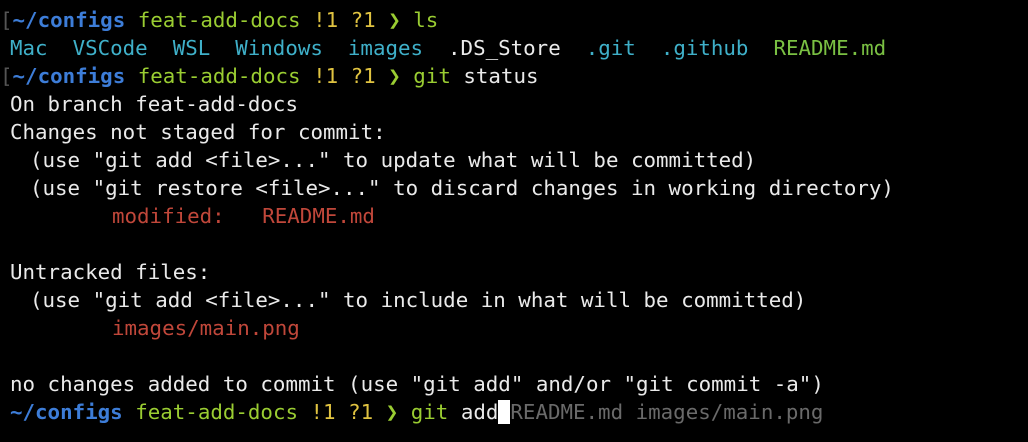 The width and height of the screenshot is (1028, 442). What do you see at coordinates (29, 48) in the screenshot?
I see `ls-item: Mac` at bounding box center [29, 48].